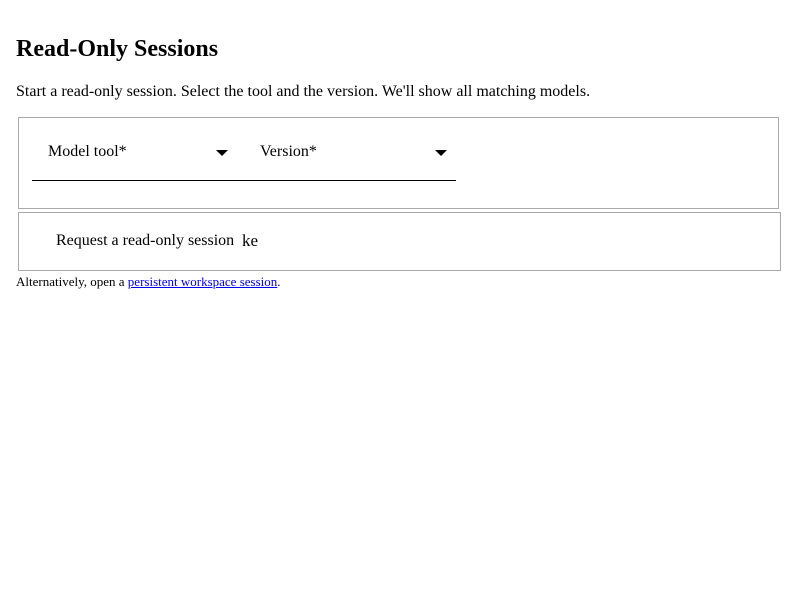 This screenshot has width=800, height=600. What do you see at coordinates (145, 240) in the screenshot?
I see `request-session-label: Request a read-only session` at bounding box center [145, 240].